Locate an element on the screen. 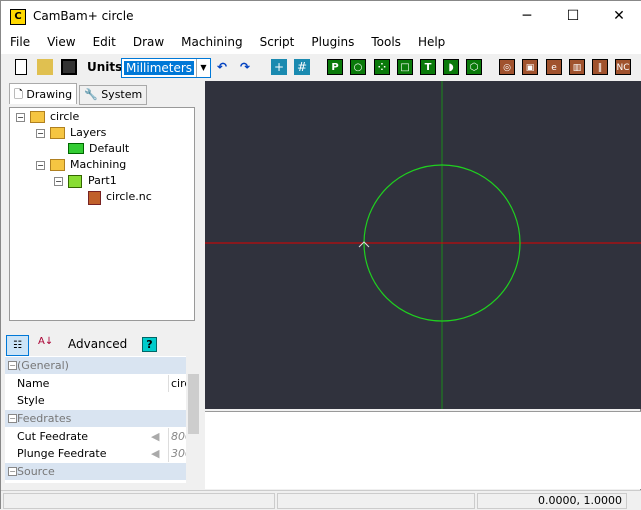 This screenshot has height=510, width=641. undo-icon: ↶ is located at coordinates (222, 67).